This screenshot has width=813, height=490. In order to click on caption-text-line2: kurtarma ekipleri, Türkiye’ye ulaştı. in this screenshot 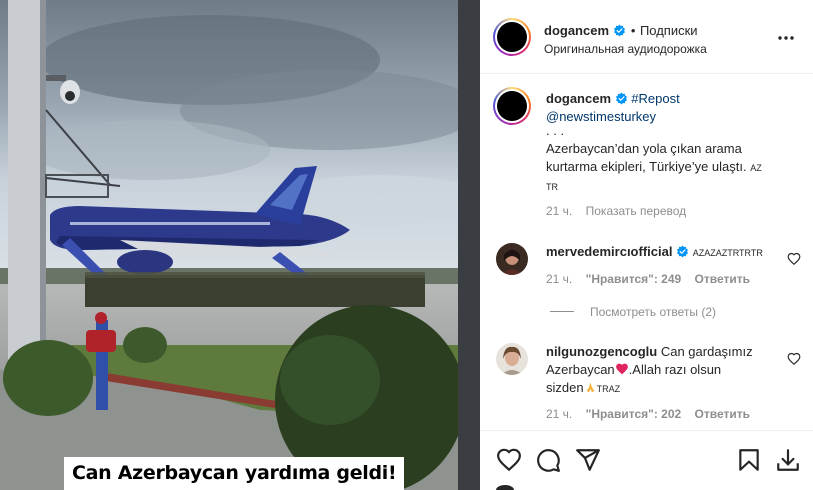, I will do `click(646, 166)`.